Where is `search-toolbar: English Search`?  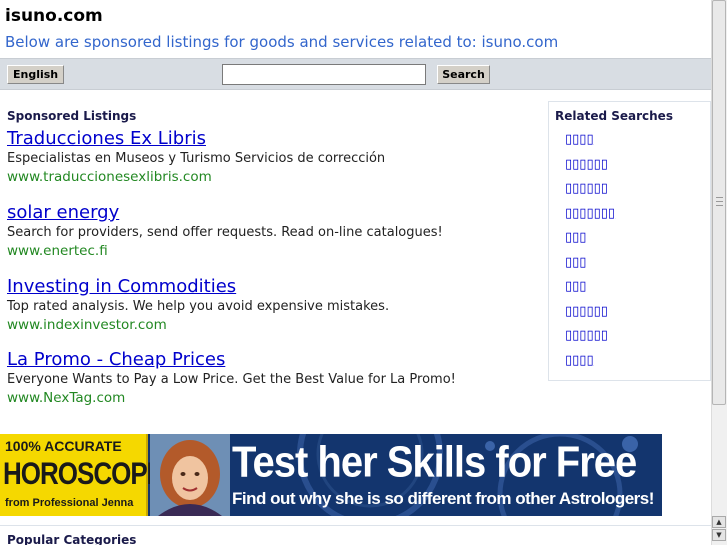 search-toolbar: English Search is located at coordinates (355, 74).